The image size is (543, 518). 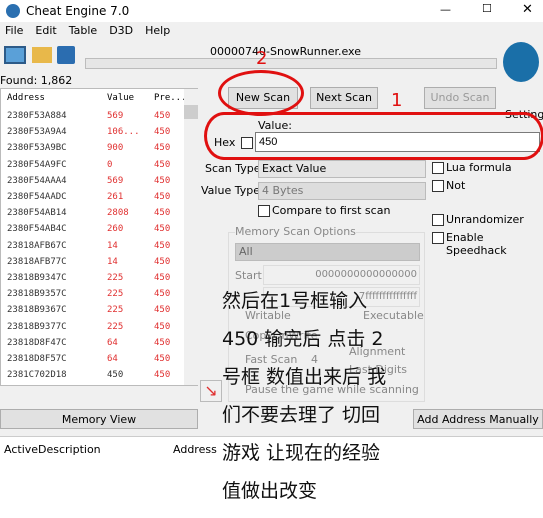 What do you see at coordinates (91, 360) in the screenshot?
I see `list-item: 23818D8F57C 64 450` at bounding box center [91, 360].